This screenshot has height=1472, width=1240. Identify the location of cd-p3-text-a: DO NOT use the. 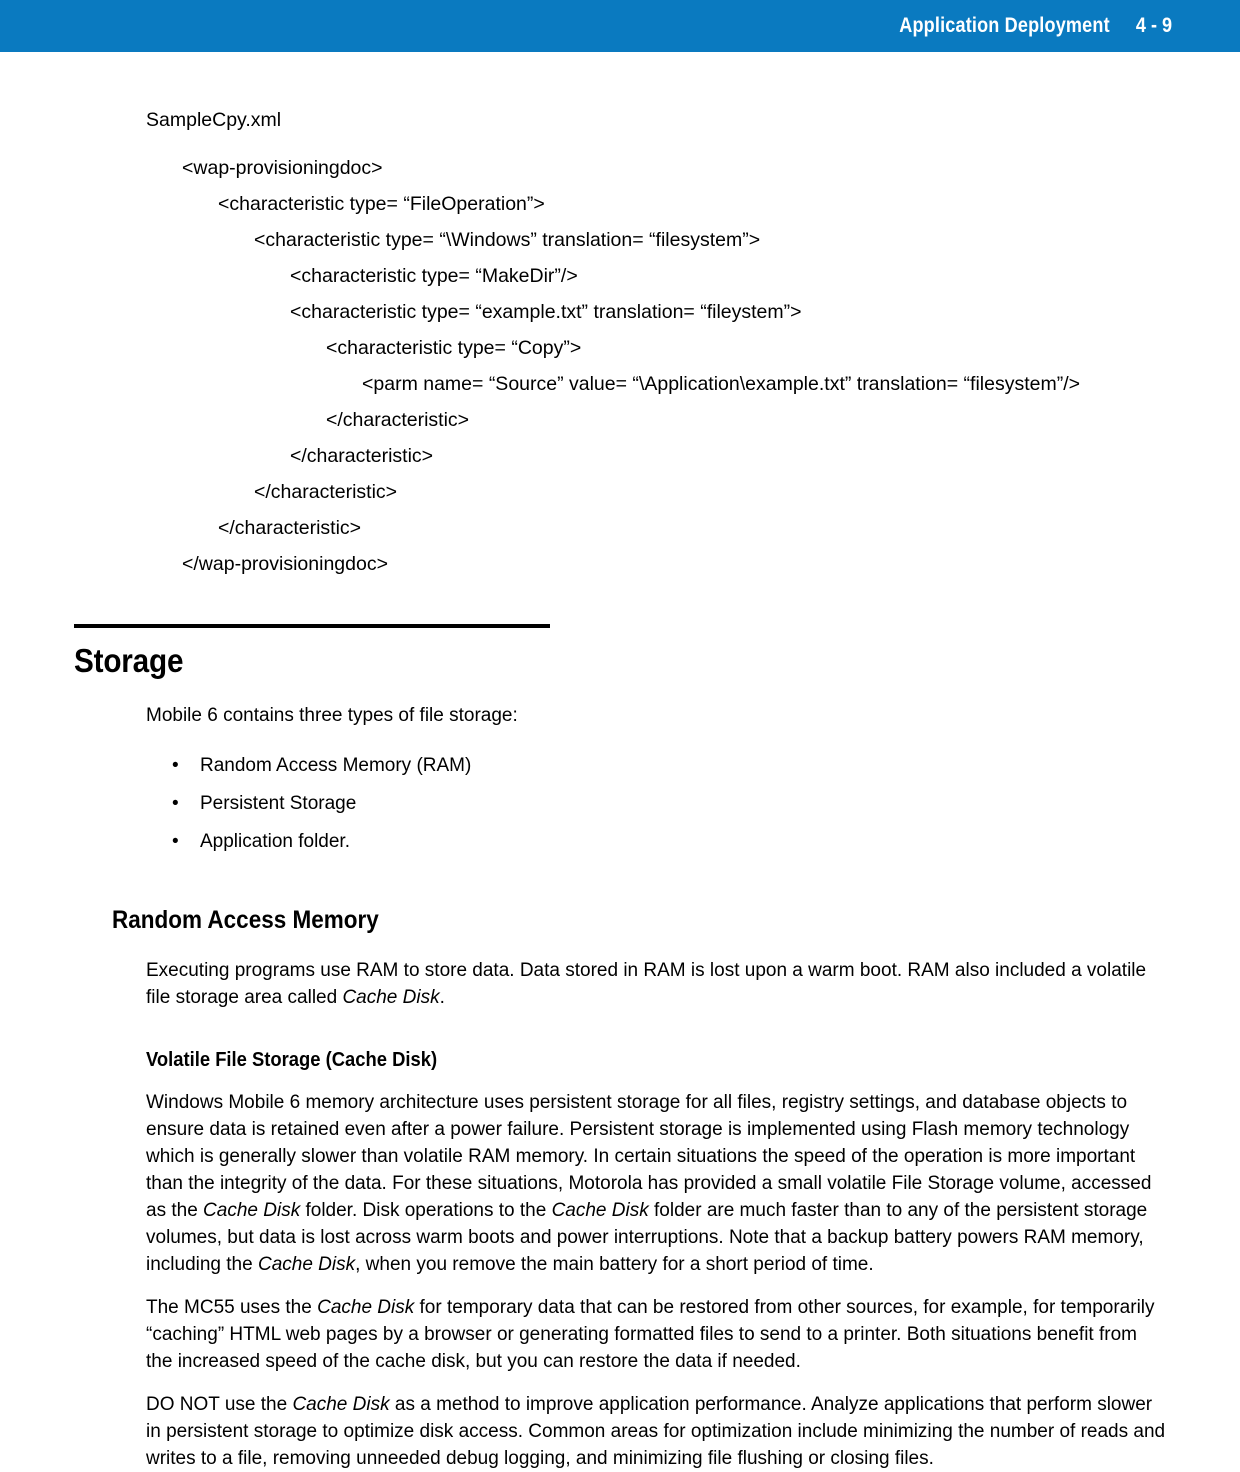
(219, 1404).